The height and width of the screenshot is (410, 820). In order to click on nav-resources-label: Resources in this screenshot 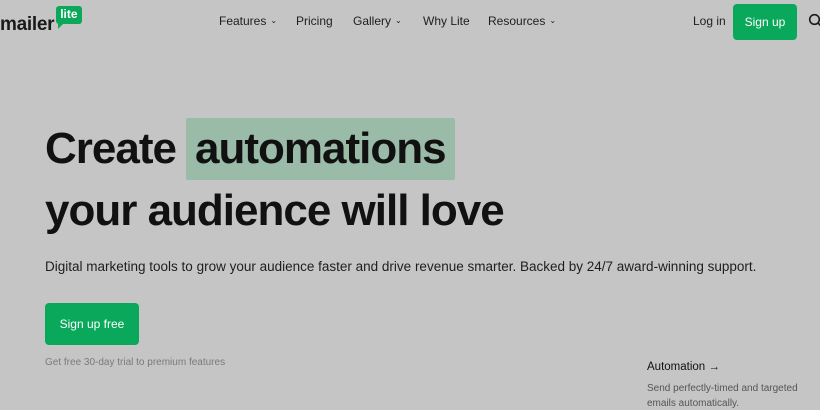, I will do `click(517, 21)`.